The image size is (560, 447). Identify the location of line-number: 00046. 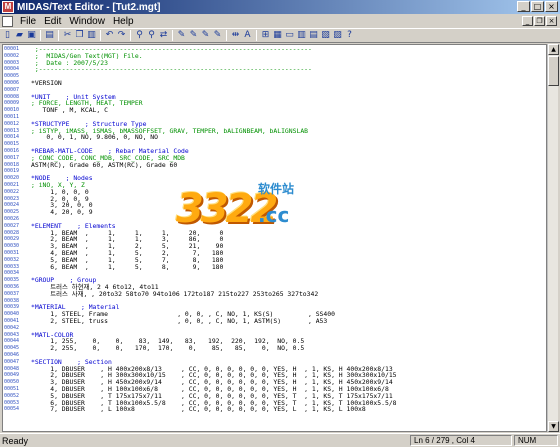
(12, 355).